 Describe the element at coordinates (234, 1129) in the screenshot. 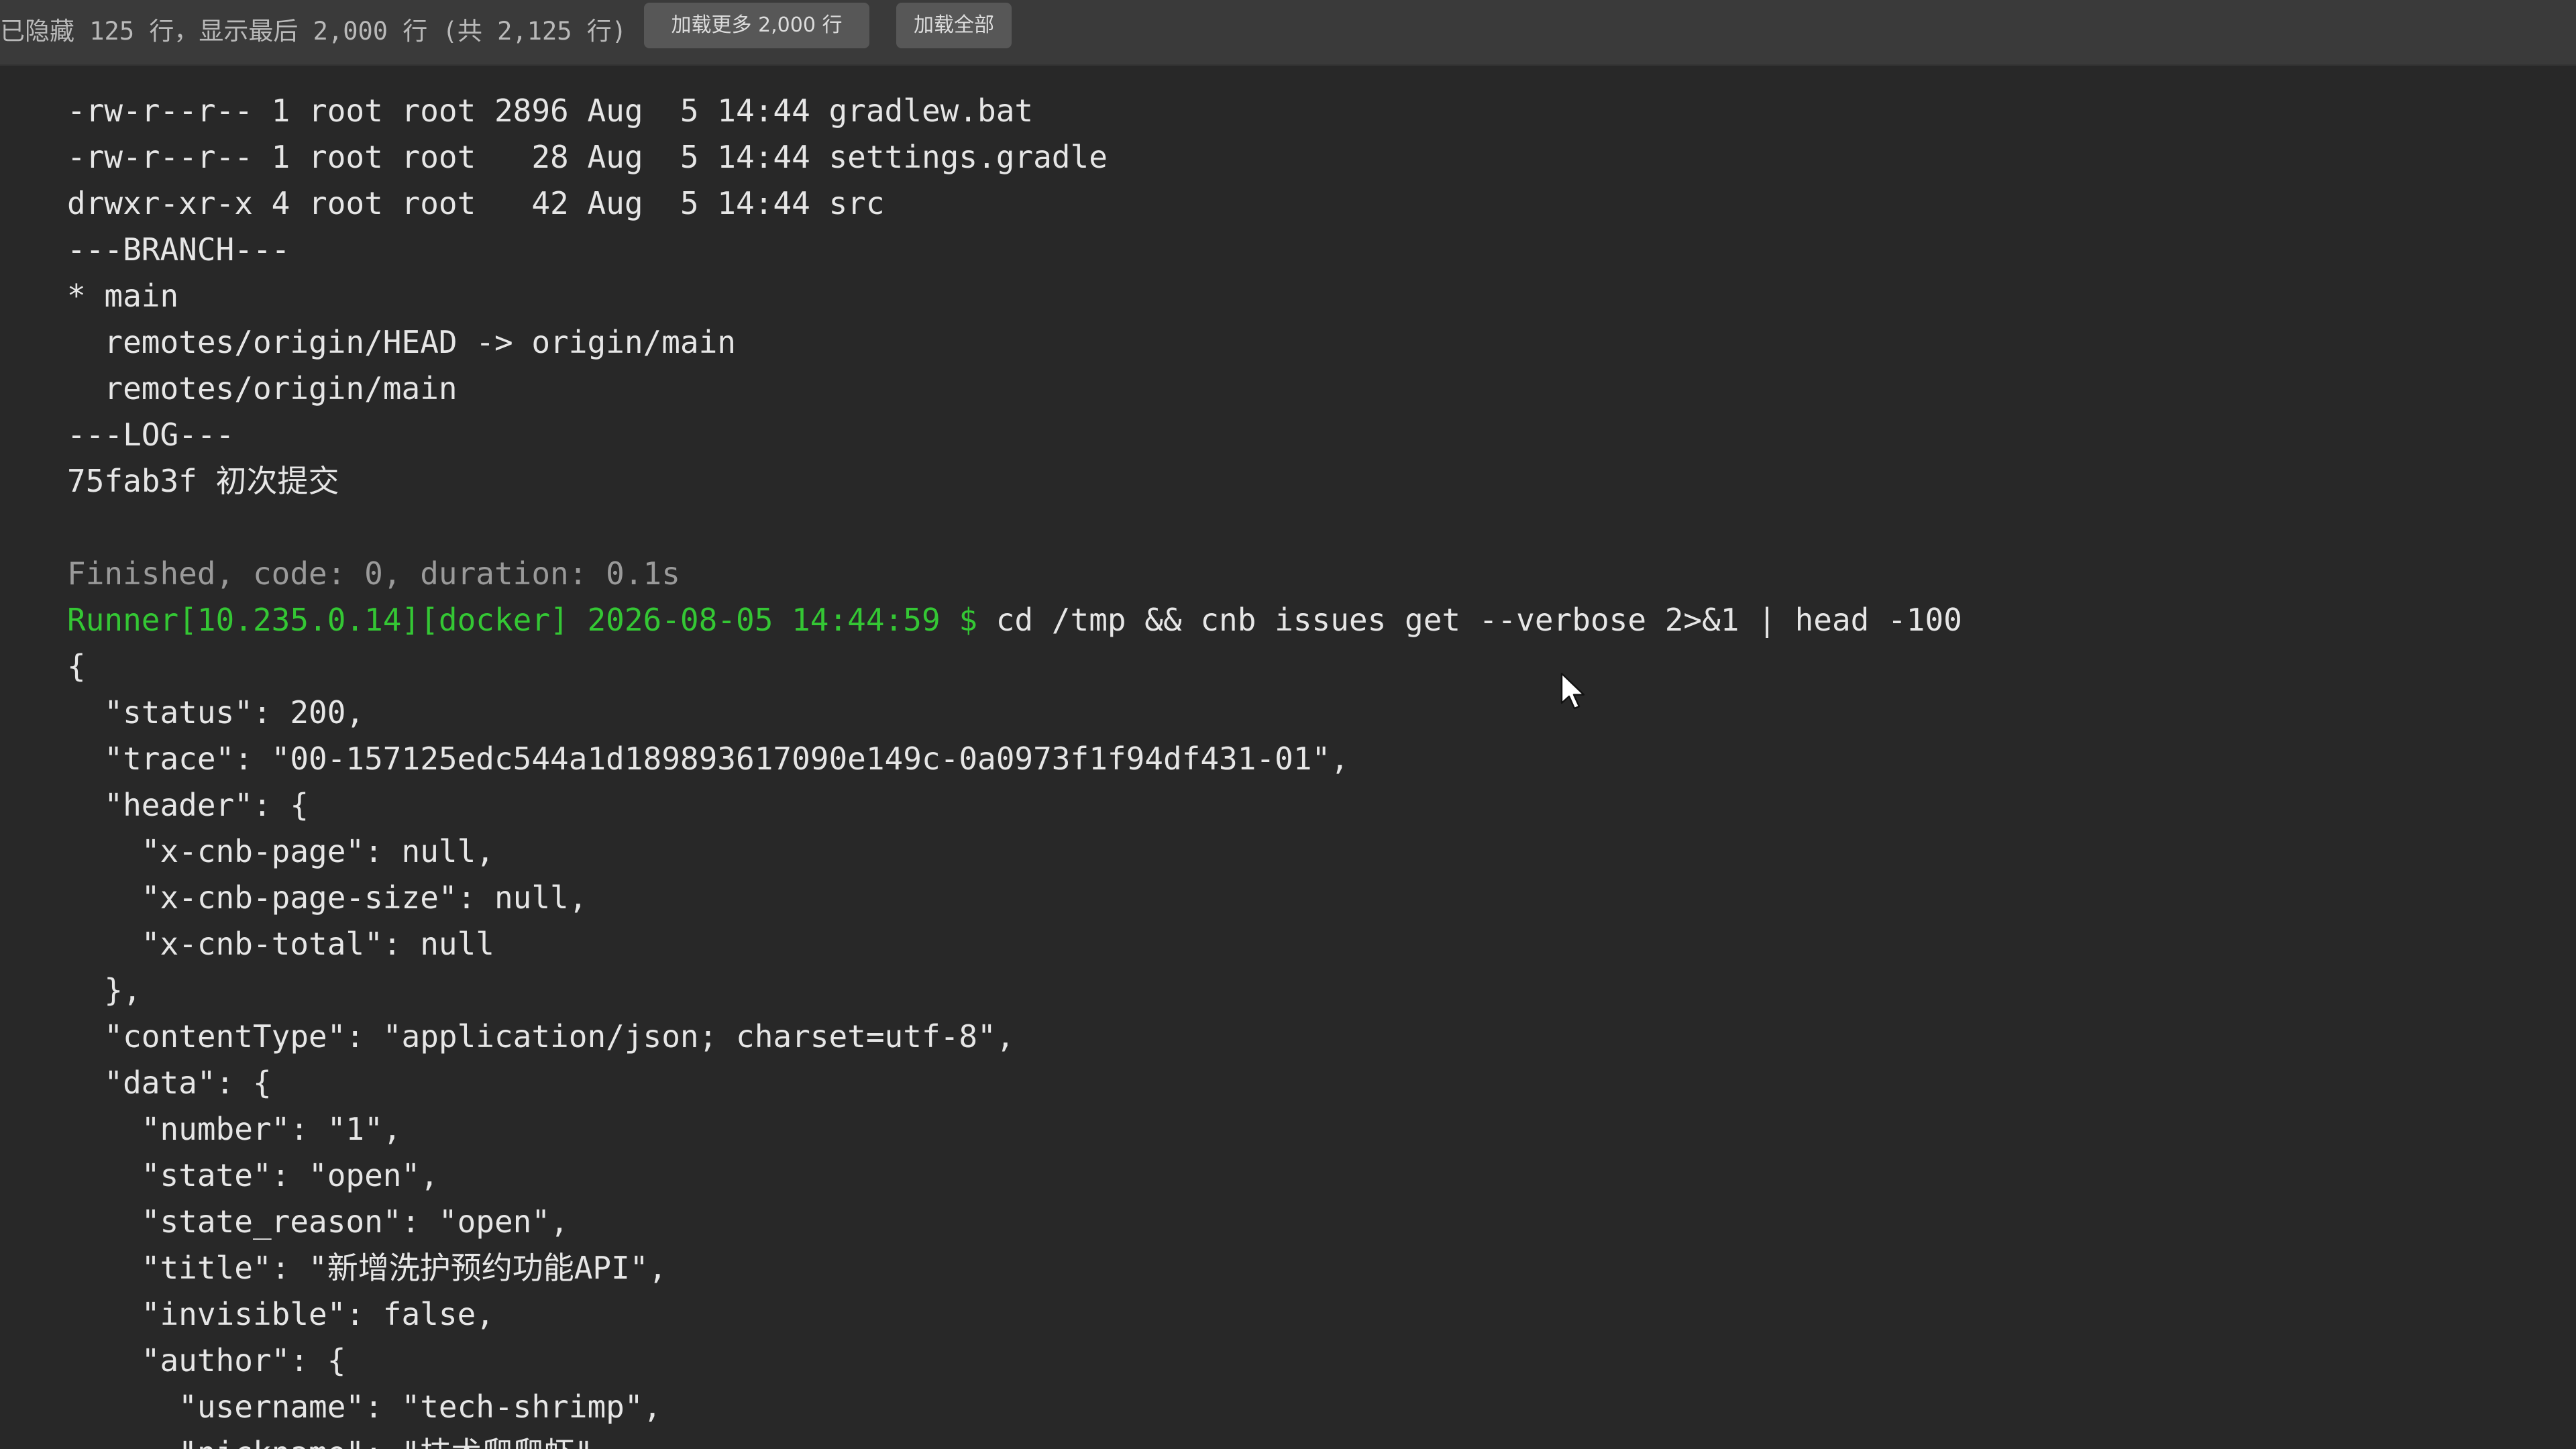

I see `output-line: "number": "1",` at that location.